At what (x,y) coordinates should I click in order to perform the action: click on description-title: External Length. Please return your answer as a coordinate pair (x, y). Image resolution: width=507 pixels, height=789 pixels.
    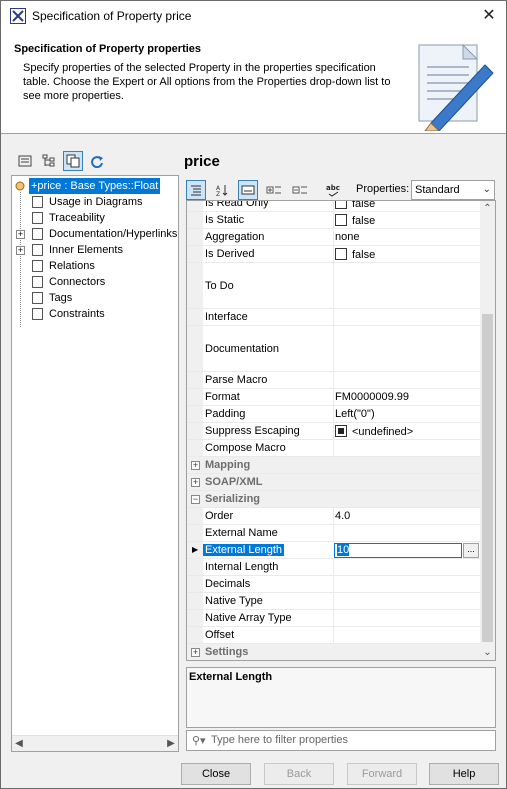
    Looking at the image, I should click on (231, 677).